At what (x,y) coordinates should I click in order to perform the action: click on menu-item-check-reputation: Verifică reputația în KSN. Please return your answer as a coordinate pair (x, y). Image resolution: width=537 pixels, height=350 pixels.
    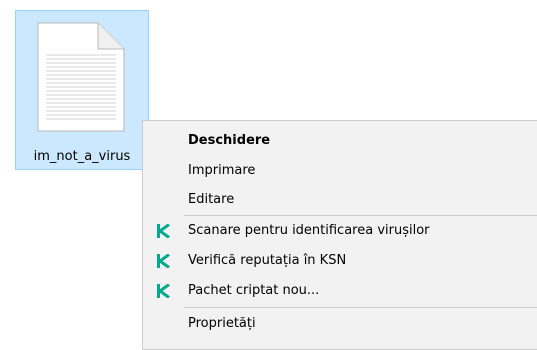
    Looking at the image, I should click on (340, 261).